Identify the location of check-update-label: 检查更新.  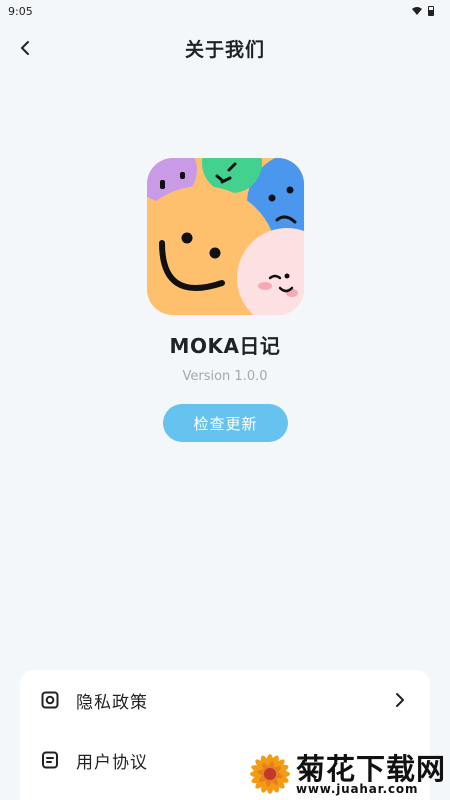
(225, 423).